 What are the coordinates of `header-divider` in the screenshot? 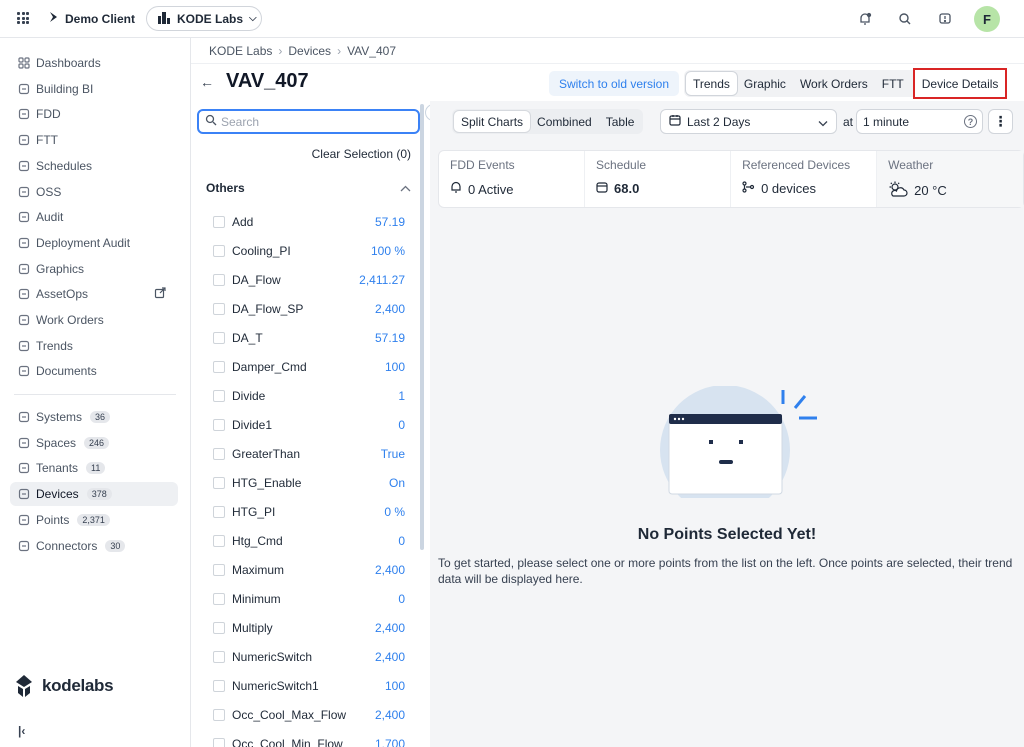 It's located at (607, 63).